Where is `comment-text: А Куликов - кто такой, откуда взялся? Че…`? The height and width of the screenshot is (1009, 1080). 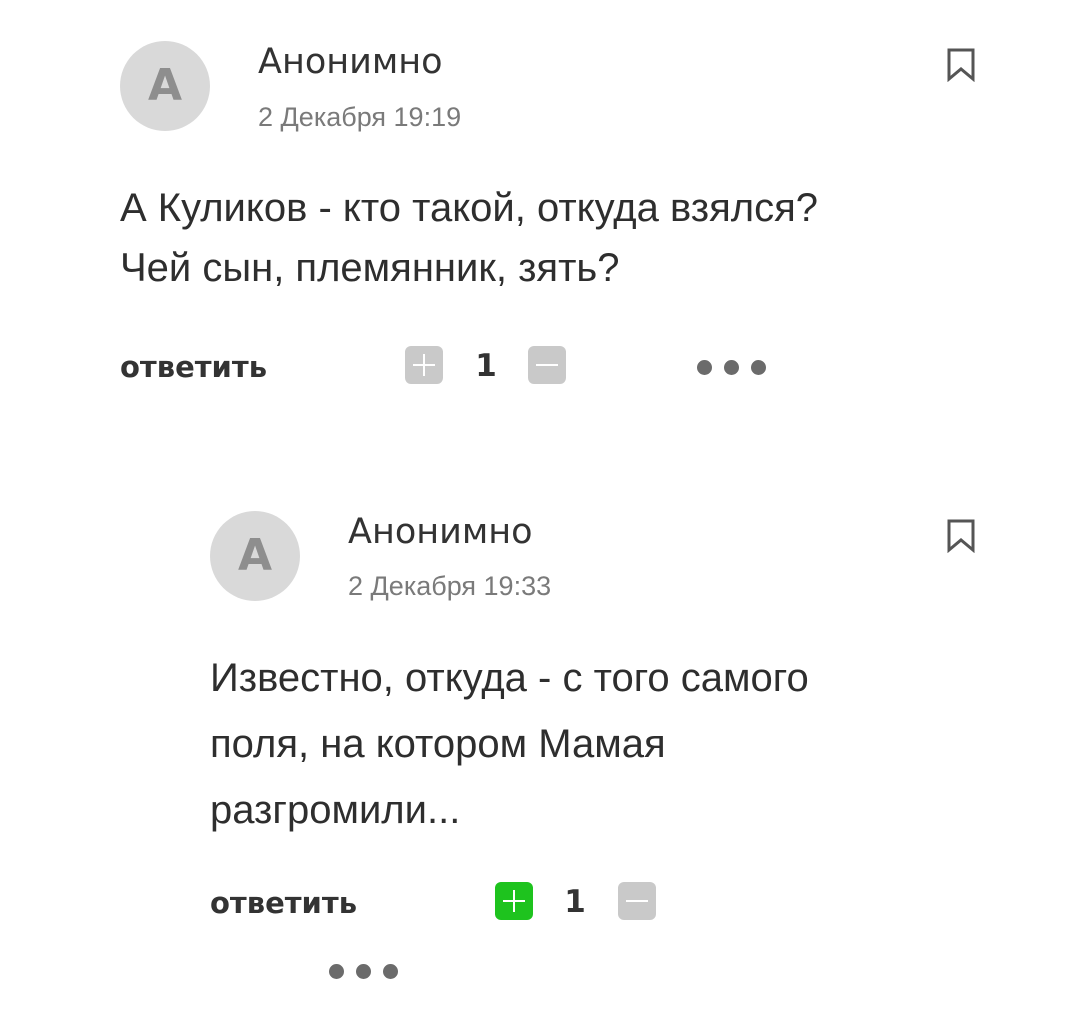 comment-text: А Куликов - кто такой, откуда взялся? Че… is located at coordinates (469, 238).